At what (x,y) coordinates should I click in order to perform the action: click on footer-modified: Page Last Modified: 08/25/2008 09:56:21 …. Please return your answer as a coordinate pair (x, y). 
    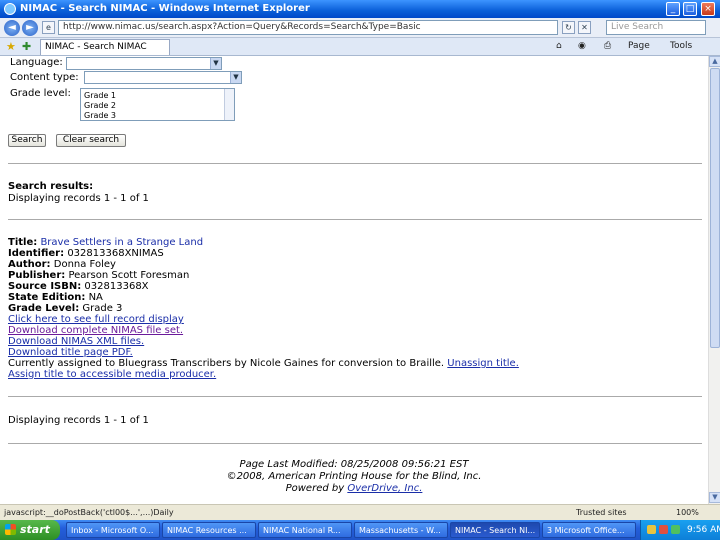
    Looking at the image, I should click on (354, 464).